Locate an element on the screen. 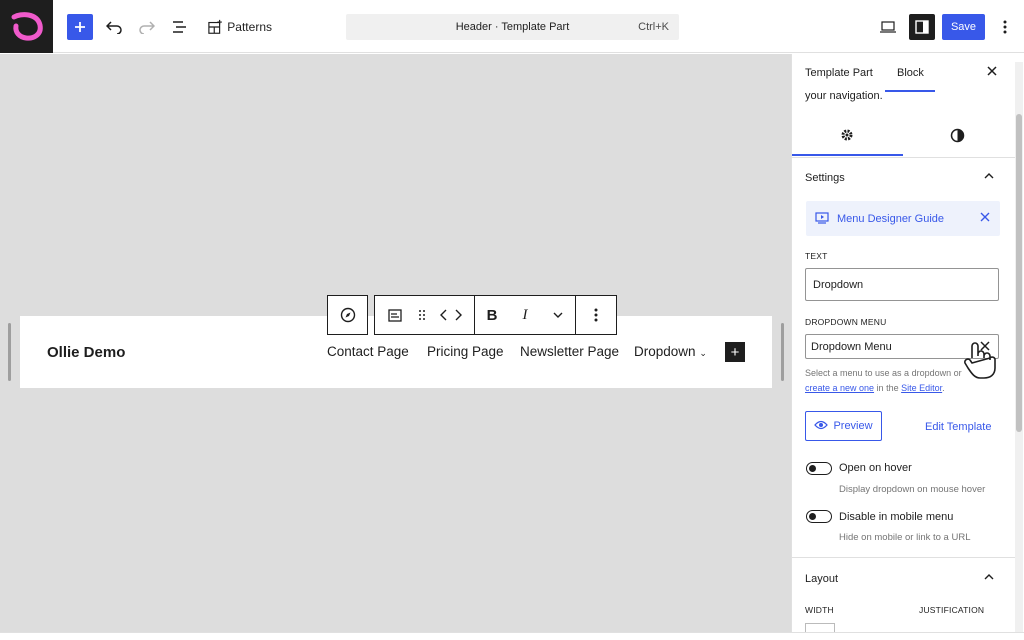 This screenshot has width=1024, height=640. open-on-hover-help: Display dropdown on mouse hover is located at coordinates (912, 489).